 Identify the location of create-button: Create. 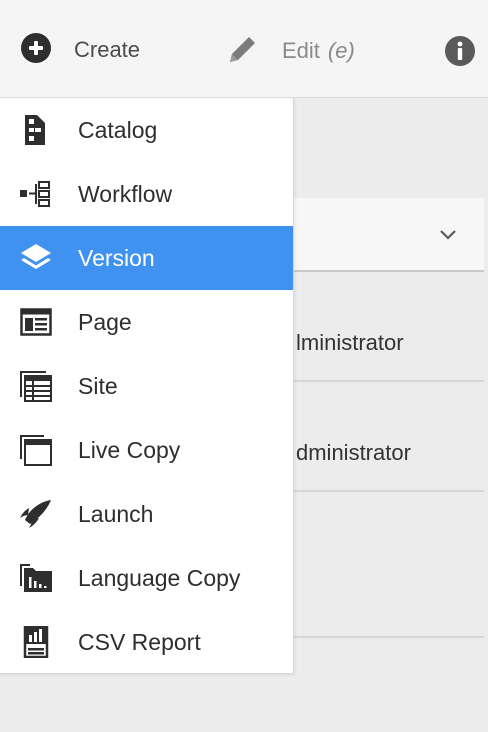
(80, 50).